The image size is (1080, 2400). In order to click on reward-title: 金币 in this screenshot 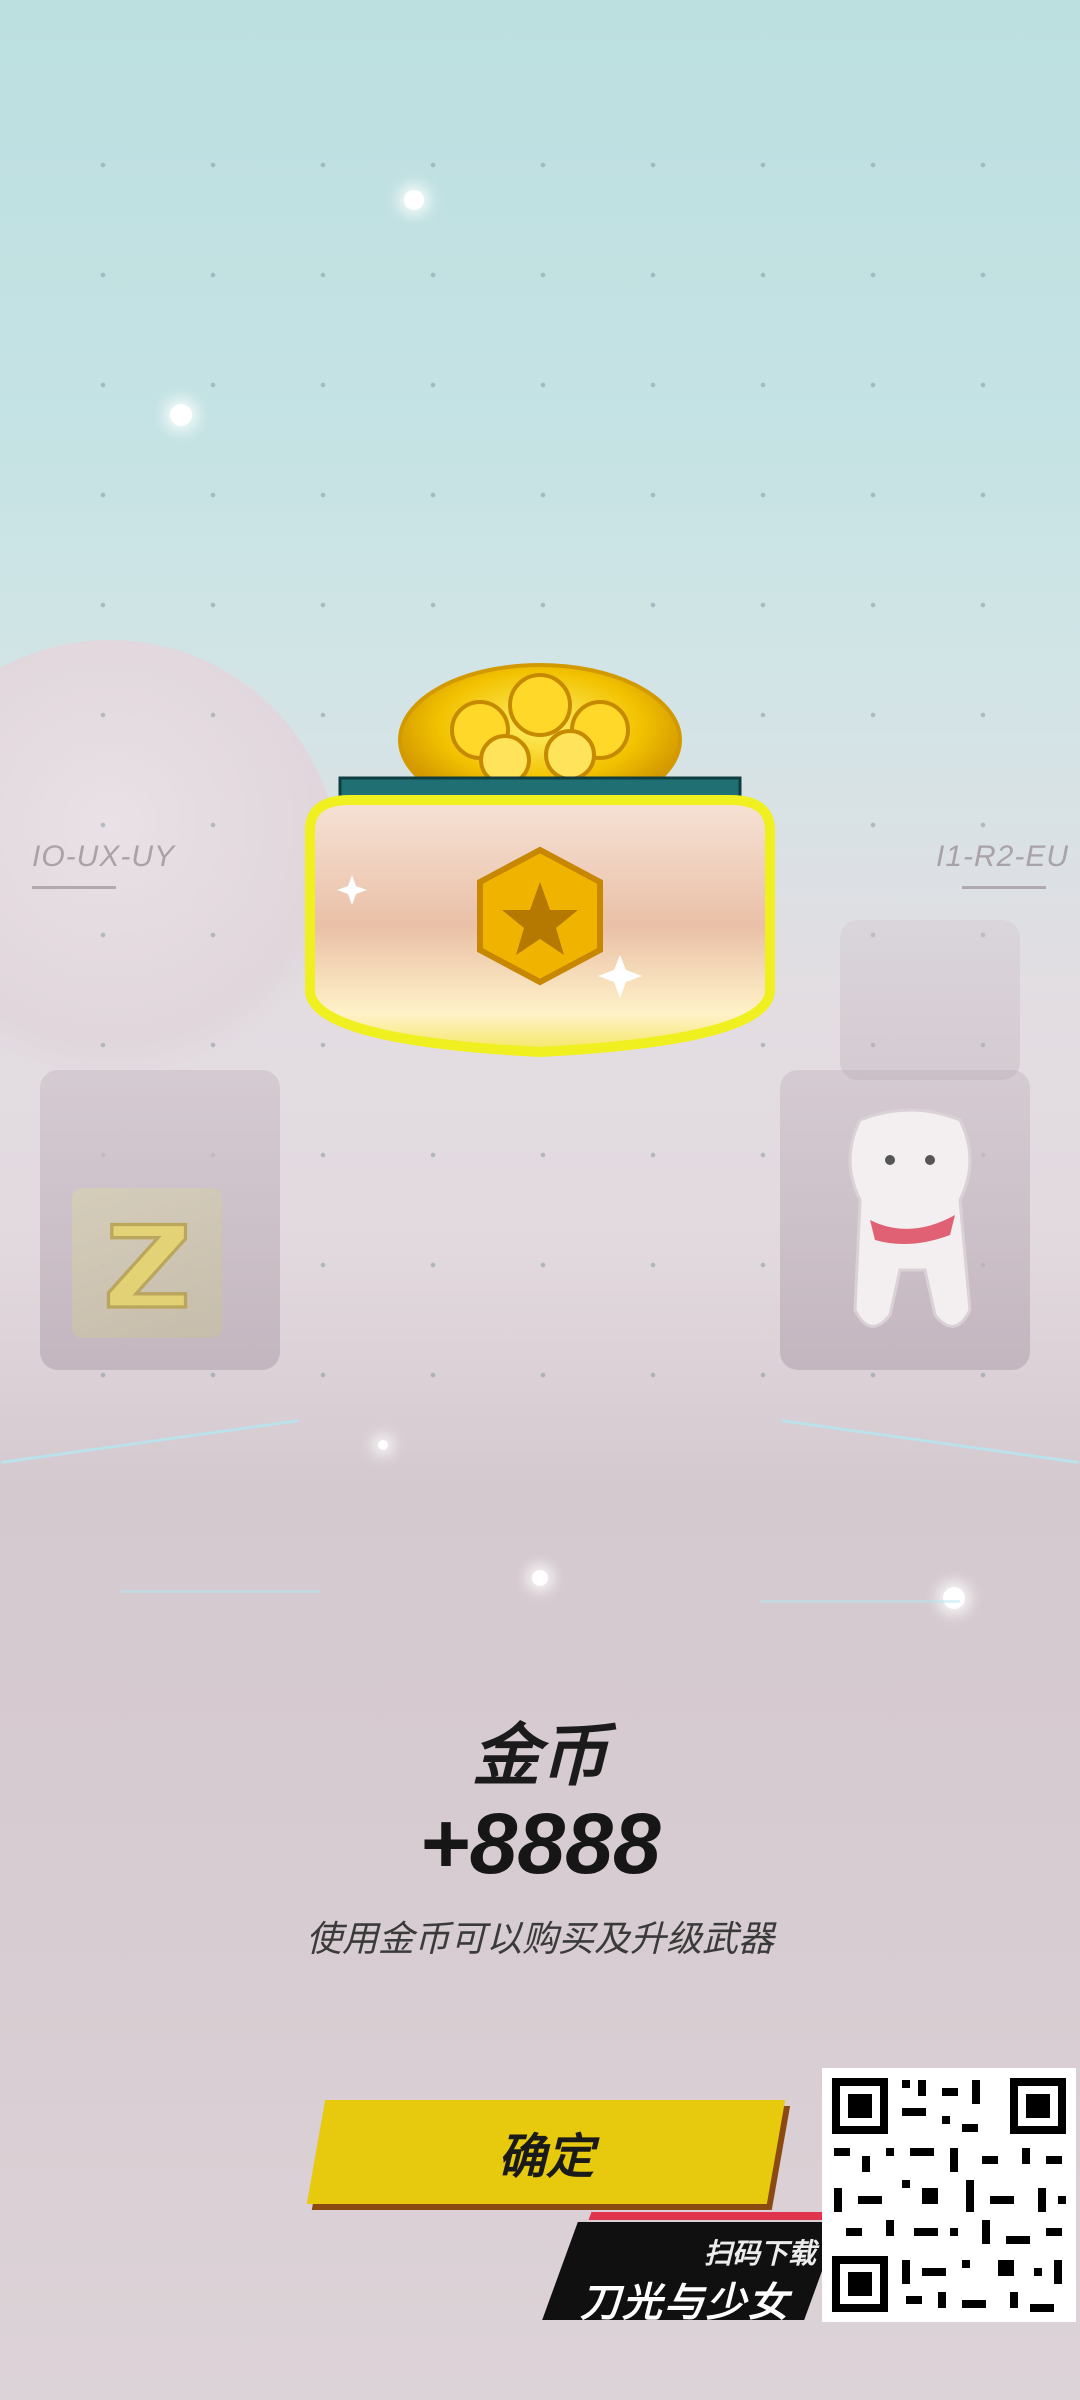, I will do `click(539, 1756)`.